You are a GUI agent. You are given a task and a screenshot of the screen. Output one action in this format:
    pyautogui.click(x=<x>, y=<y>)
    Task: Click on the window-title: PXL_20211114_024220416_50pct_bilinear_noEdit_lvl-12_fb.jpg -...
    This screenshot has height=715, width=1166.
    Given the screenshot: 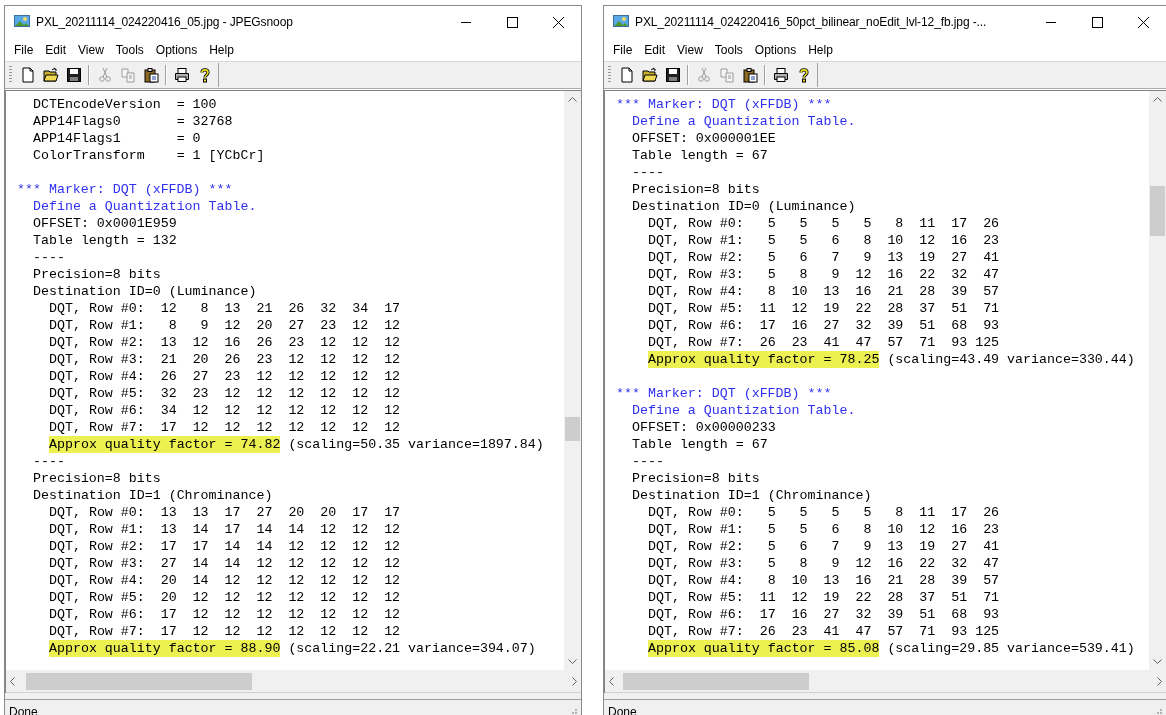 What is the action you would take?
    pyautogui.click(x=811, y=22)
    